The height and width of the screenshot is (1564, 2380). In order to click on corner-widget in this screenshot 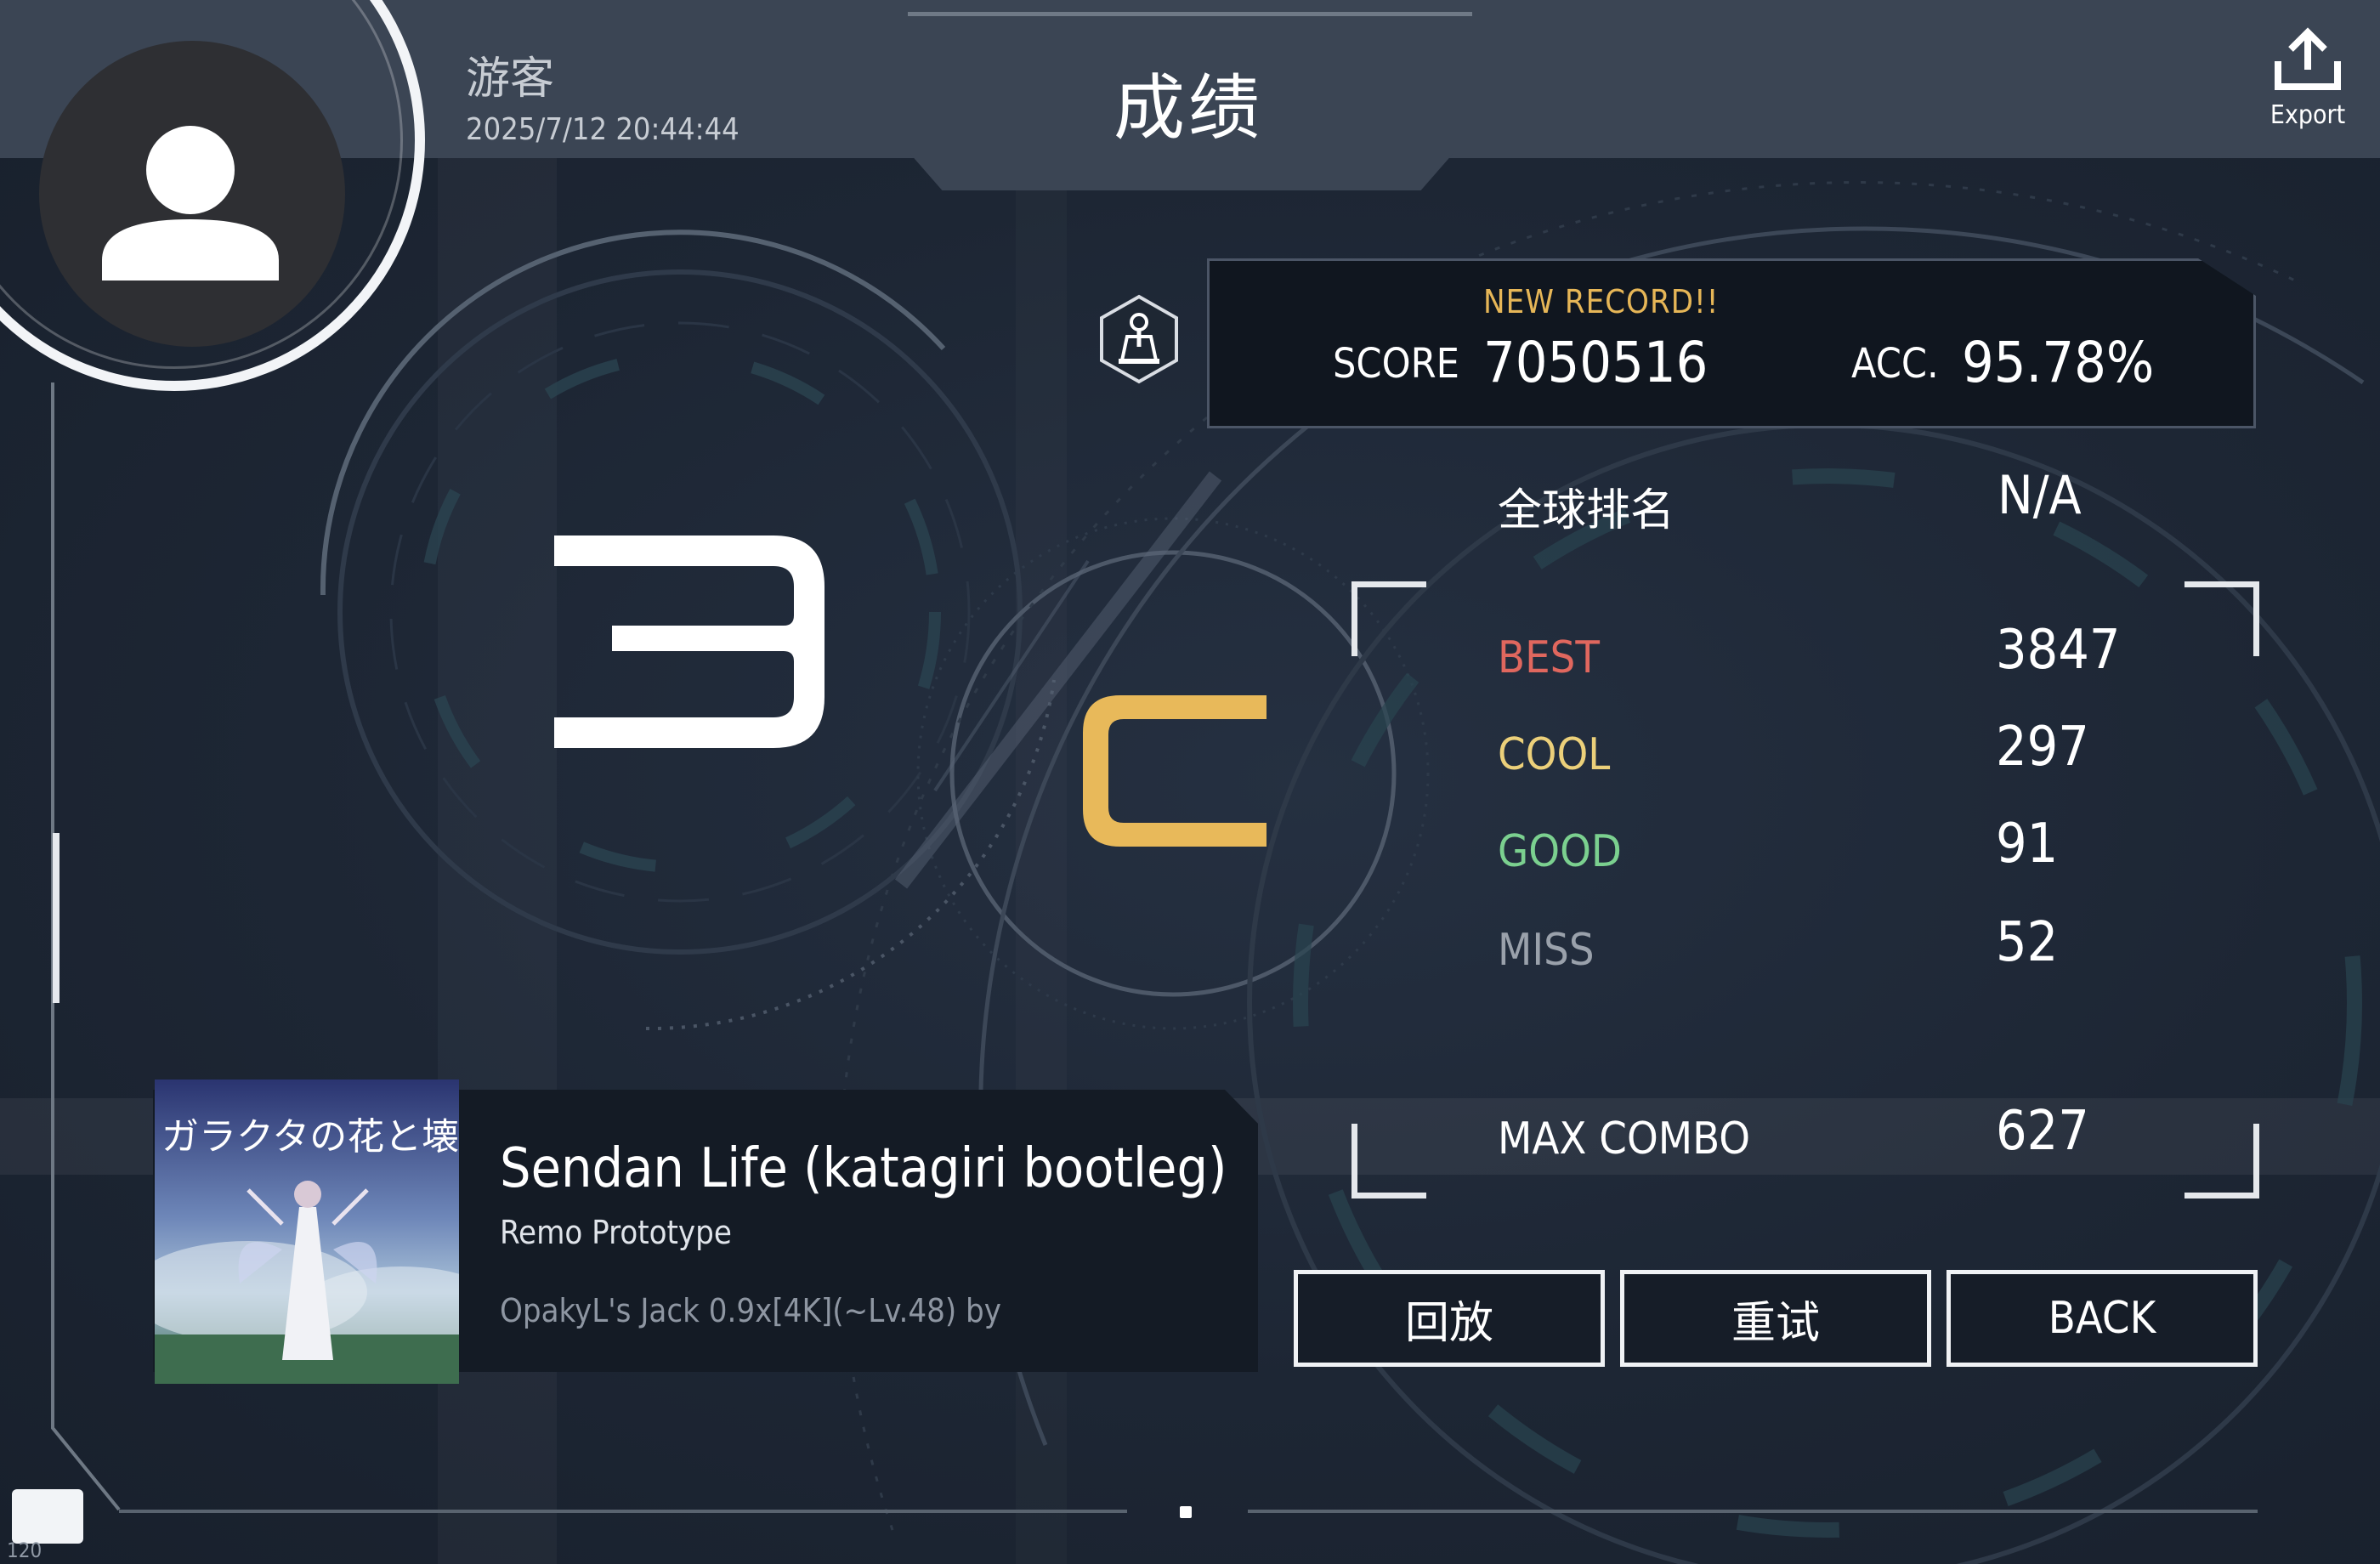, I will do `click(47, 1516)`.